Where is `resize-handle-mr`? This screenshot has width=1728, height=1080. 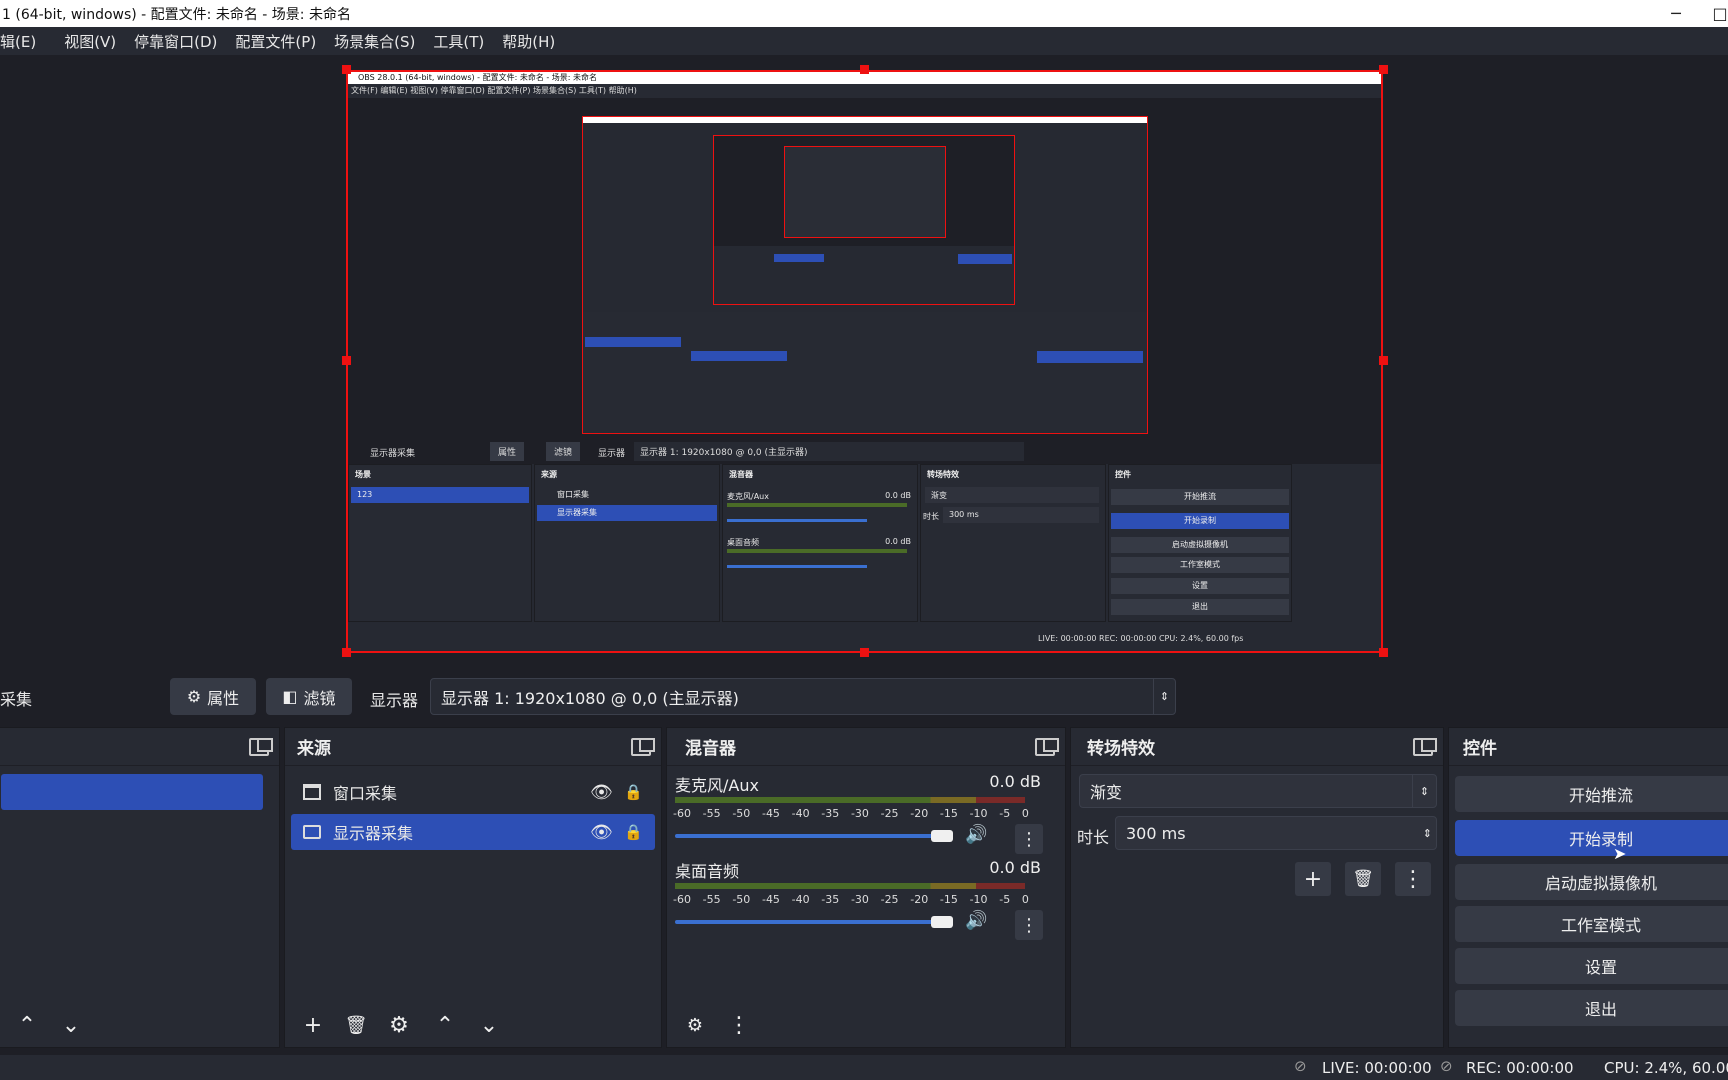 resize-handle-mr is located at coordinates (1383, 360).